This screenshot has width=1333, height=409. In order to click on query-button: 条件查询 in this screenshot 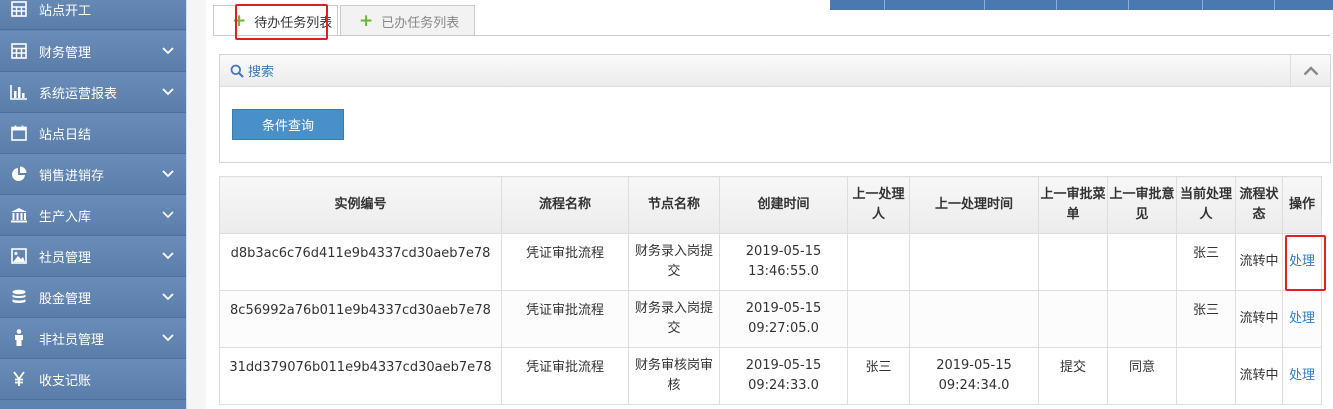, I will do `click(288, 124)`.